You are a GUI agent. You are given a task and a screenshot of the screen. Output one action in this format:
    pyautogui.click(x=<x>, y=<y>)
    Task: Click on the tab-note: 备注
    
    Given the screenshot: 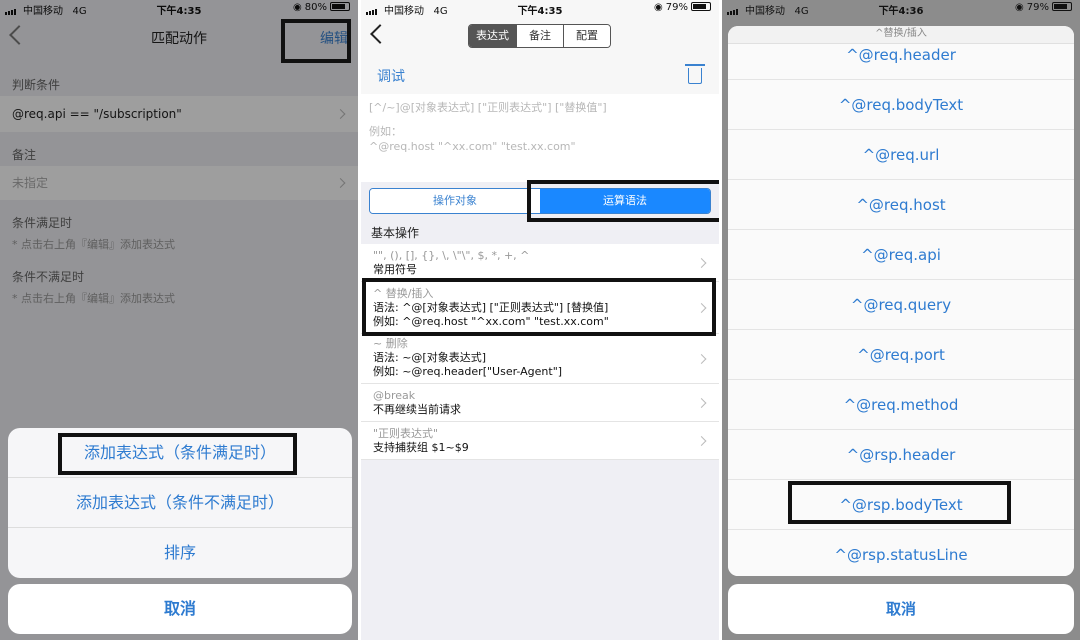 What is the action you would take?
    pyautogui.click(x=539, y=36)
    